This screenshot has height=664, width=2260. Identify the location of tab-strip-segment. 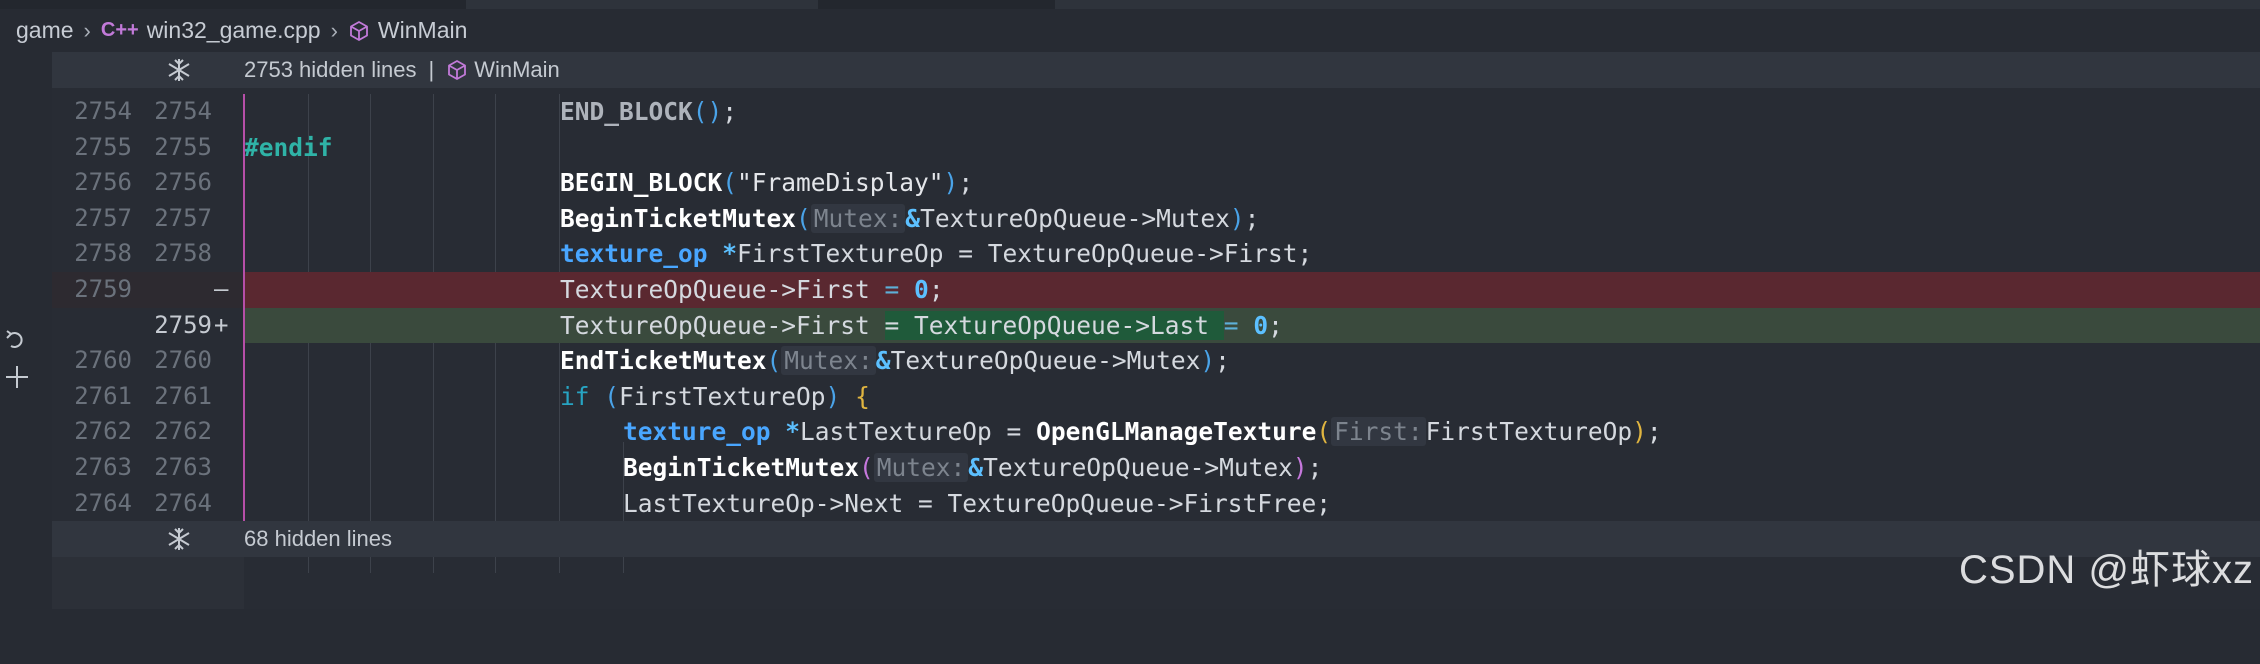
(1657, 4).